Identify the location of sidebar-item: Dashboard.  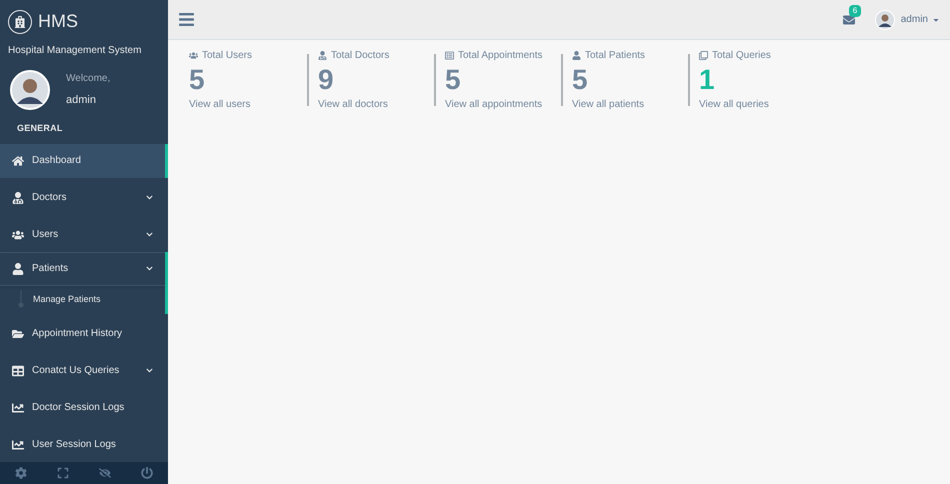
(82, 161).